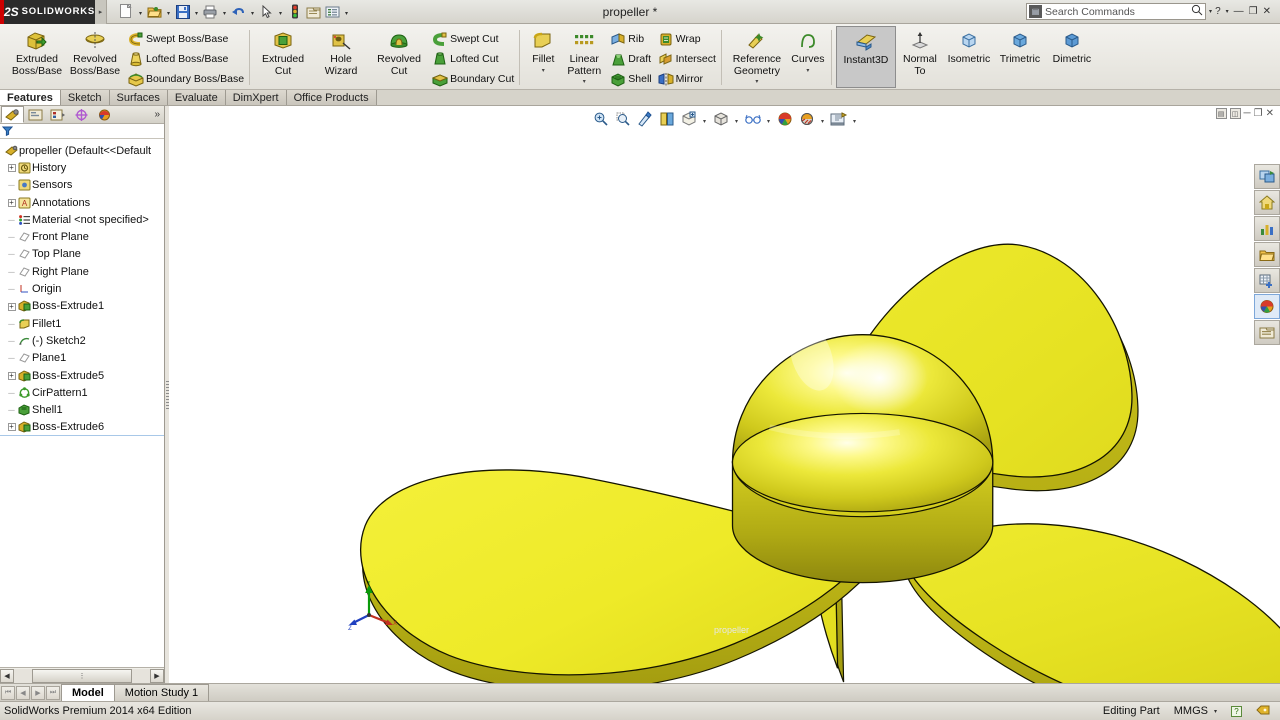 The height and width of the screenshot is (720, 1280). Describe the element at coordinates (686, 59) in the screenshot. I see `intersect-button: Intersect` at that location.